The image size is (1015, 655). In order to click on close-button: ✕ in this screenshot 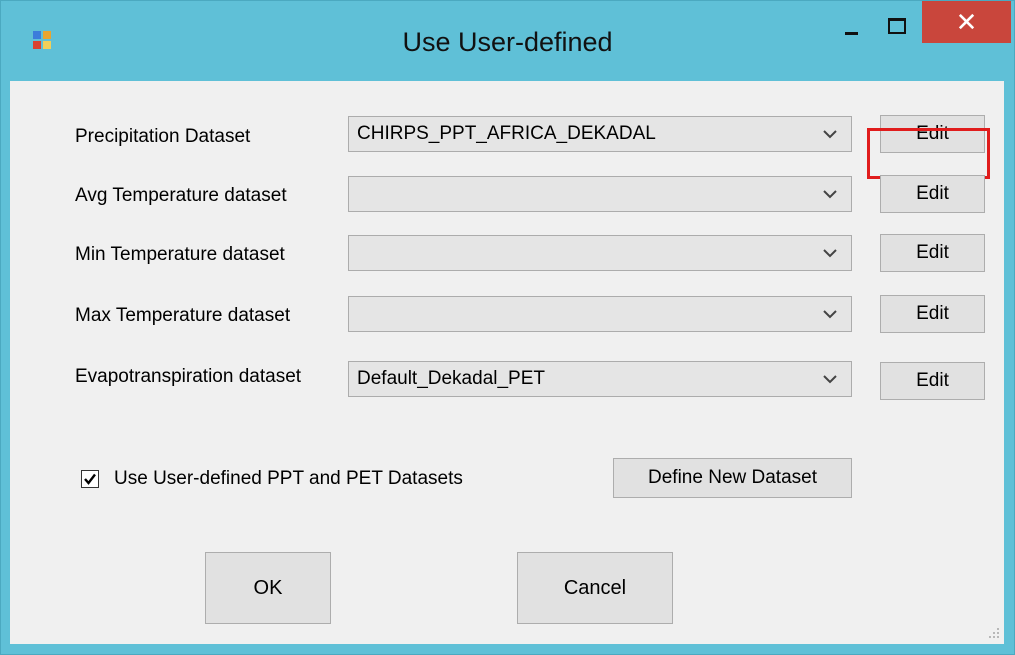, I will do `click(966, 22)`.